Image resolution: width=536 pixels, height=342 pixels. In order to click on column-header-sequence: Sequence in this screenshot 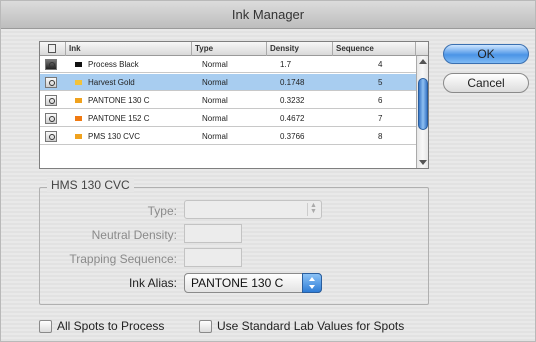, I will do `click(374, 49)`.